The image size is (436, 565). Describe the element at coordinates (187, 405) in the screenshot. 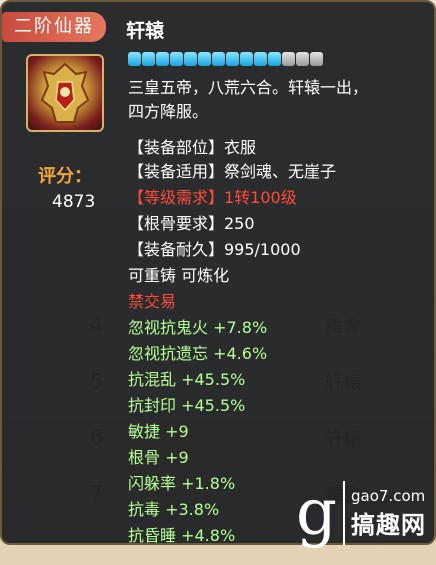

I see `attribute-line: 抗封印 +45.5%` at that location.